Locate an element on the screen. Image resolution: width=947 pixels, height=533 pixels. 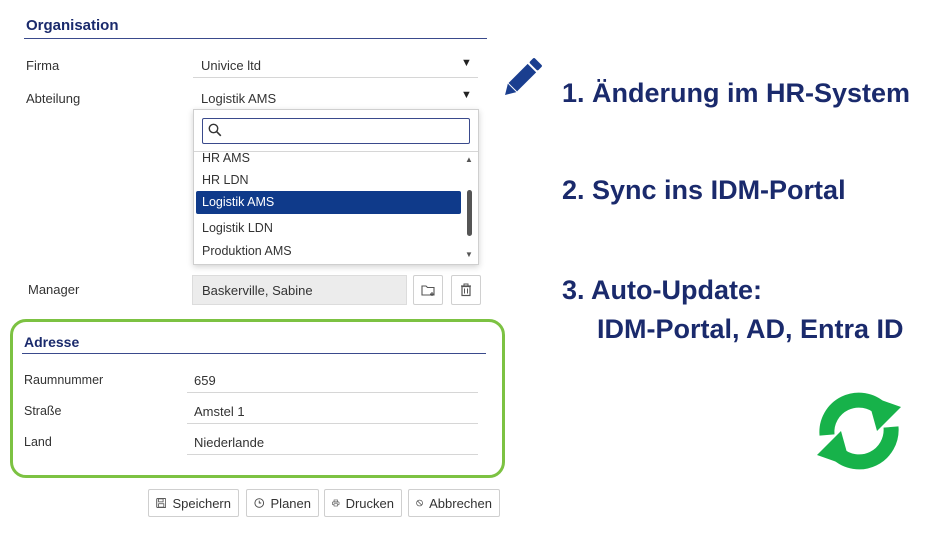
cancel-button: Abbrechen is located at coordinates (454, 503).